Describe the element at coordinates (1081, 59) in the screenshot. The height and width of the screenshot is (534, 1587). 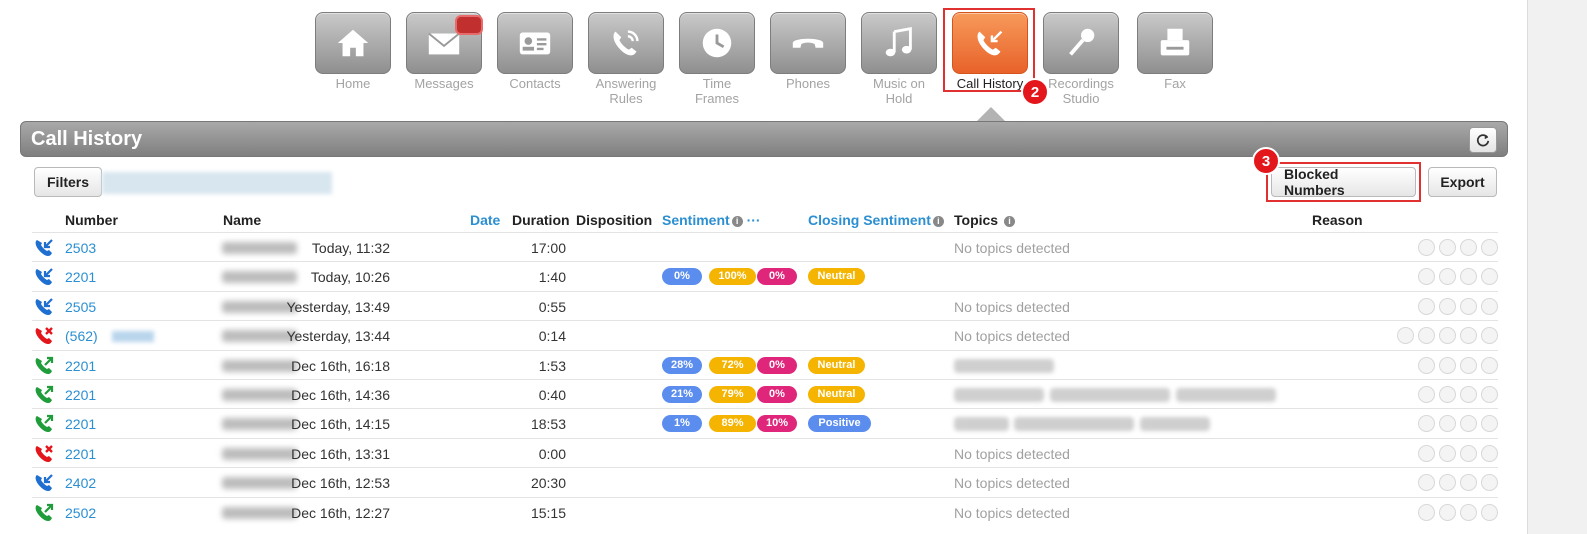
I see `nav-tile-recordings-studio: Recordings Studio` at that location.